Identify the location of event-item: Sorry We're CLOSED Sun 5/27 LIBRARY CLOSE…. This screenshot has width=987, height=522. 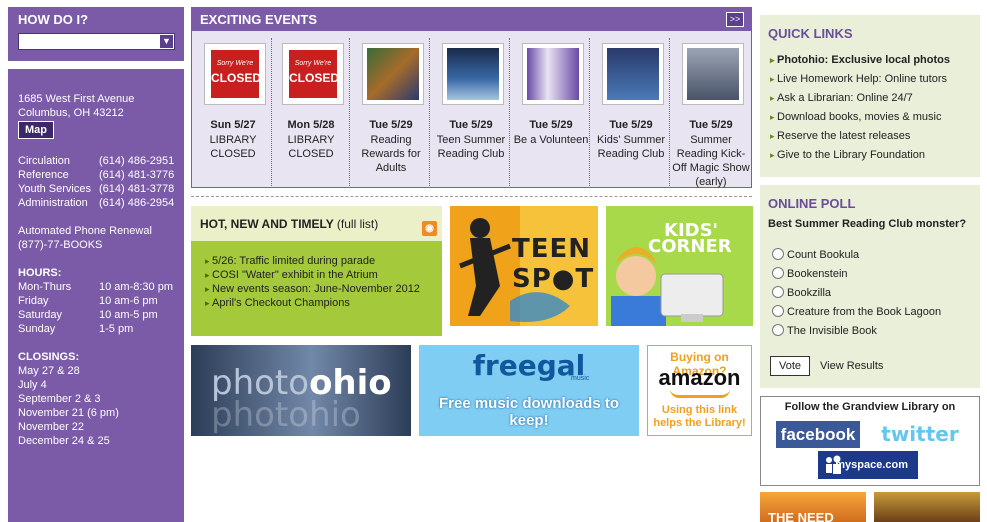
(233, 113).